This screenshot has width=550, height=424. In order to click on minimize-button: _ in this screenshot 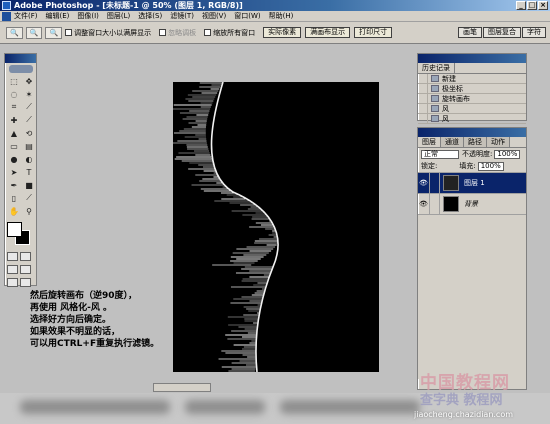, I will do `click(521, 5)`.